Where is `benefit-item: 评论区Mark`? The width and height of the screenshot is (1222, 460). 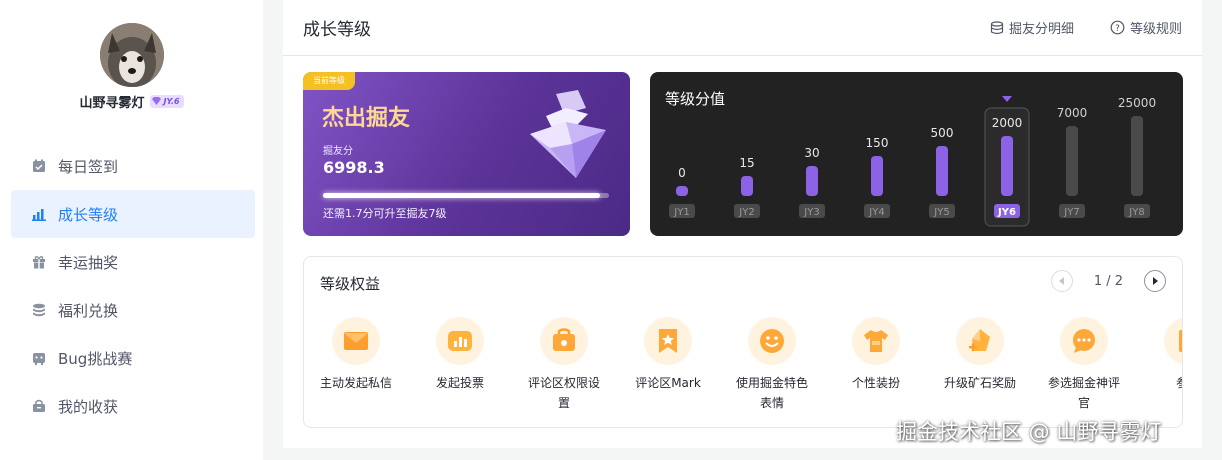
benefit-item: 评论区Mark is located at coordinates (668, 365).